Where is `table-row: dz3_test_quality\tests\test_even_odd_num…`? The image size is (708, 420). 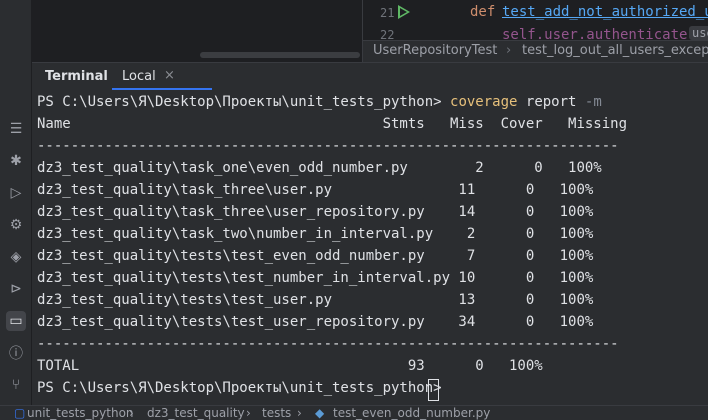
table-row: dz3_test_quality\tests\test_even_odd_num… is located at coordinates (315, 256).